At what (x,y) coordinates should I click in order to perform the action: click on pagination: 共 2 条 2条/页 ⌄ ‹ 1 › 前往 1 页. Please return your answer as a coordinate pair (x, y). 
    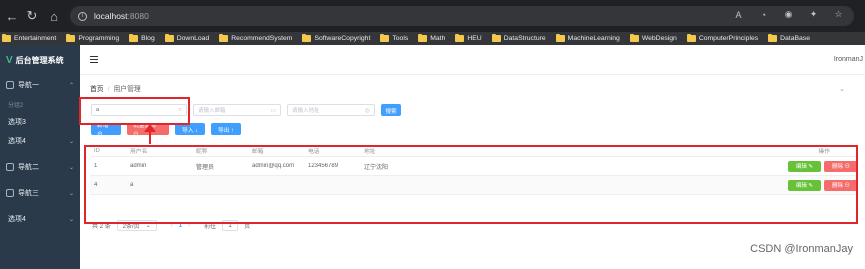
    Looking at the image, I should click on (171, 225).